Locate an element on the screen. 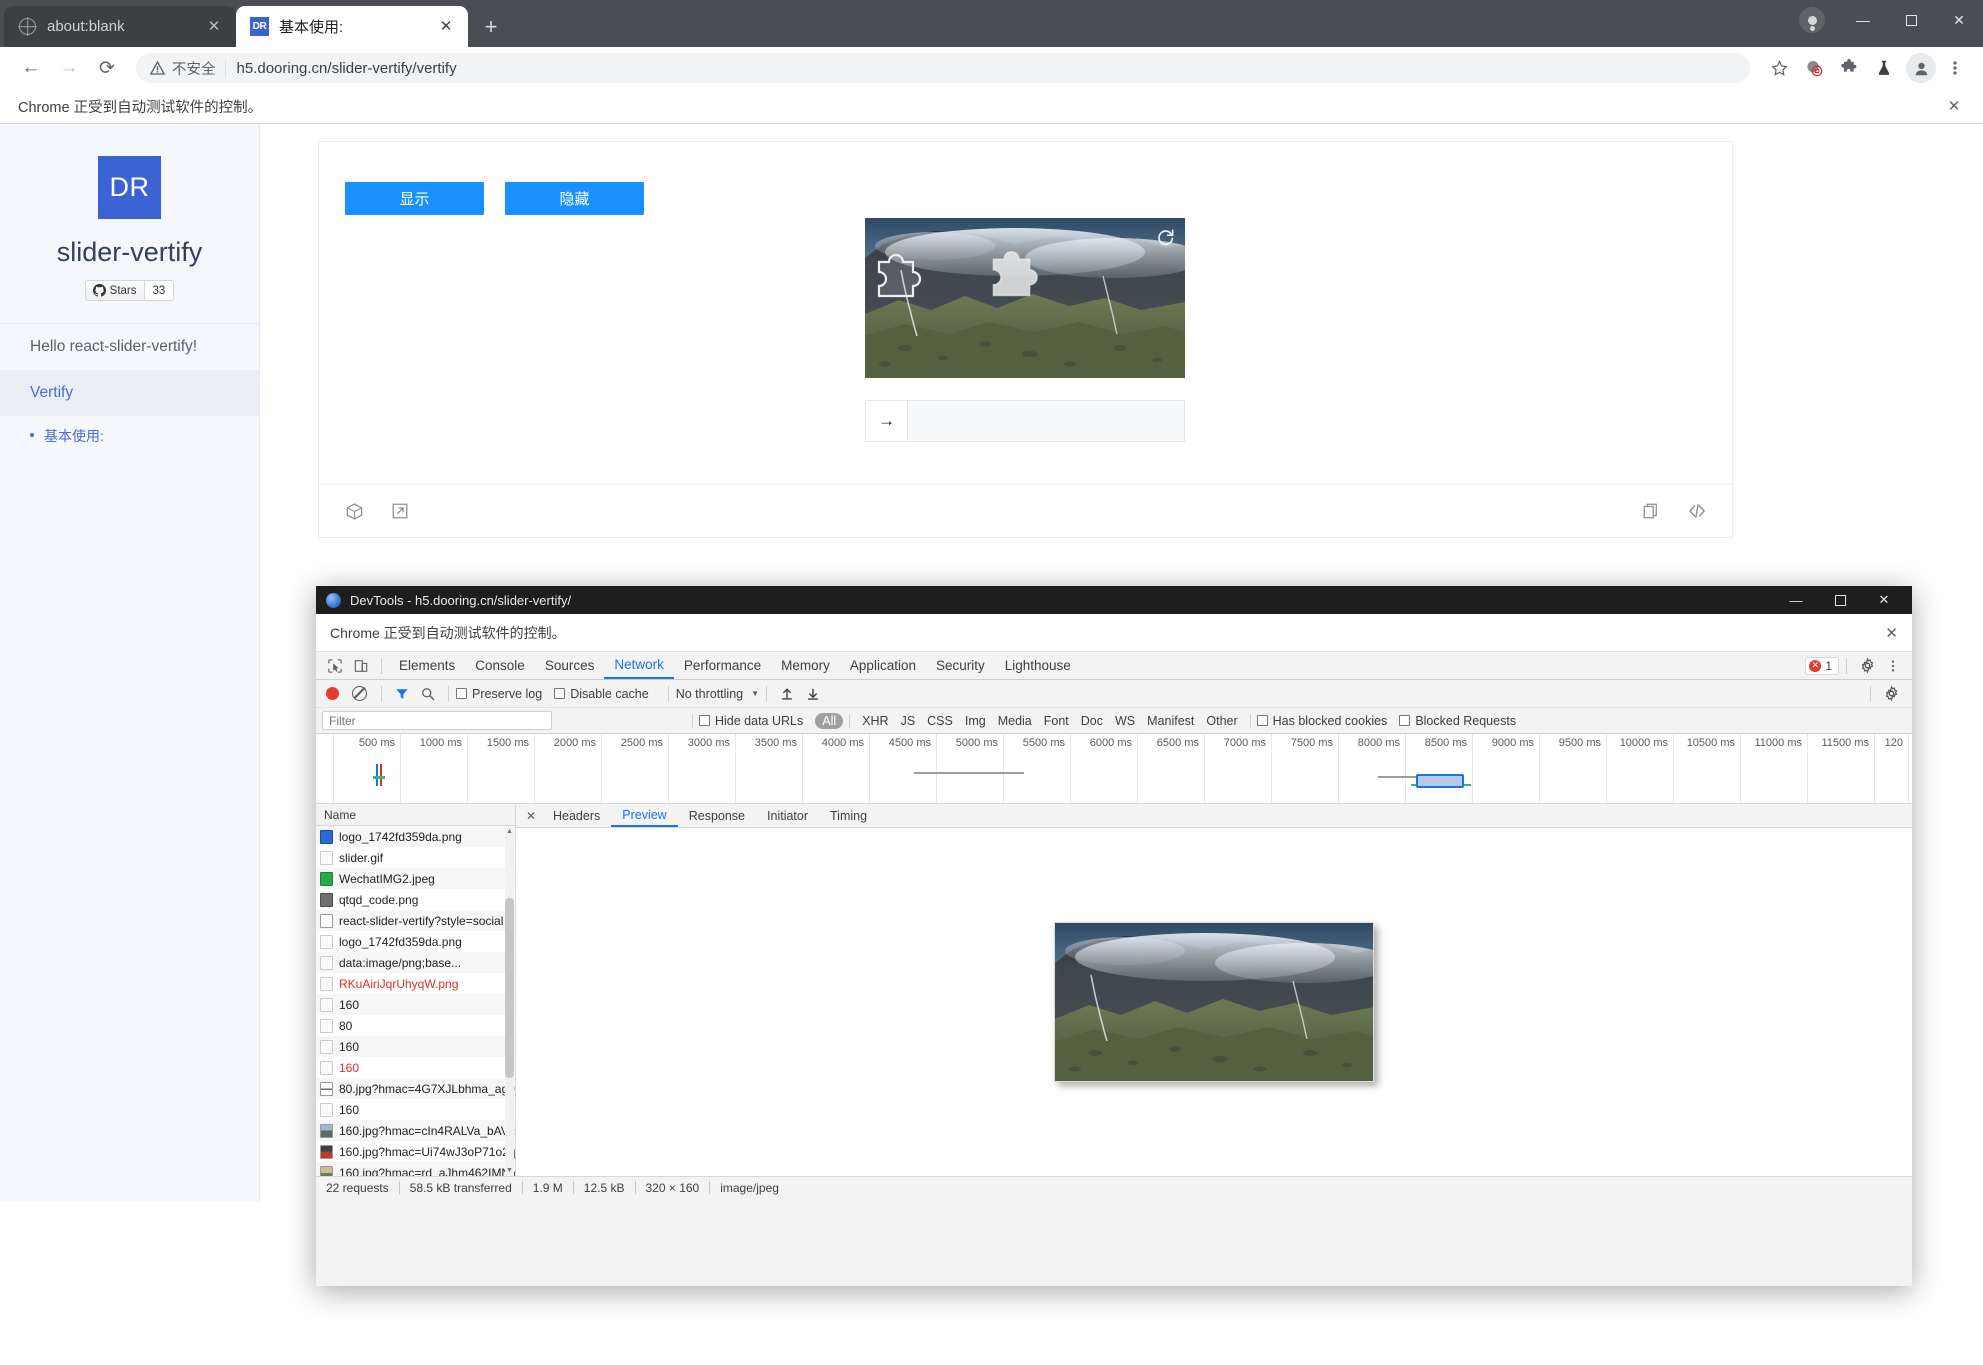 The height and width of the screenshot is (1365, 1983). show-button: 显示 is located at coordinates (414, 198).